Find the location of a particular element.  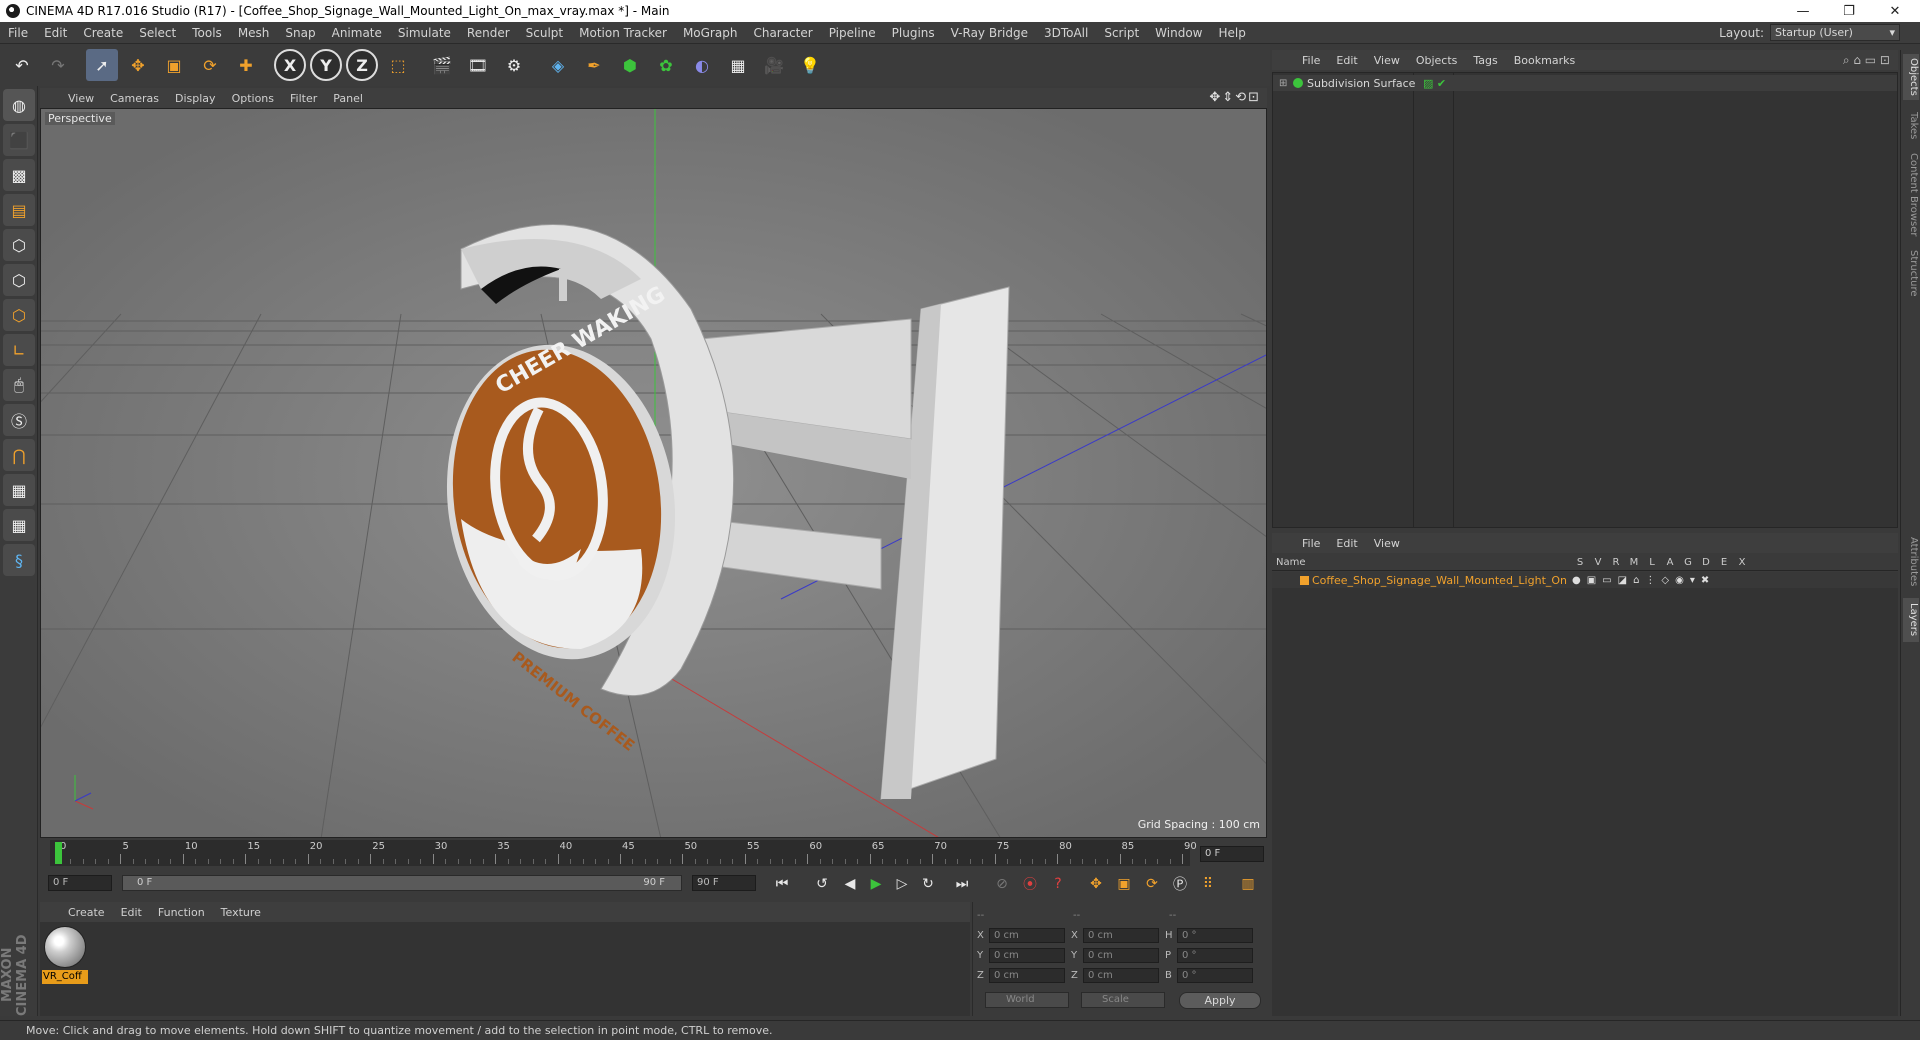

render-picture-viewer-icon: 🎞 is located at coordinates (478, 65).